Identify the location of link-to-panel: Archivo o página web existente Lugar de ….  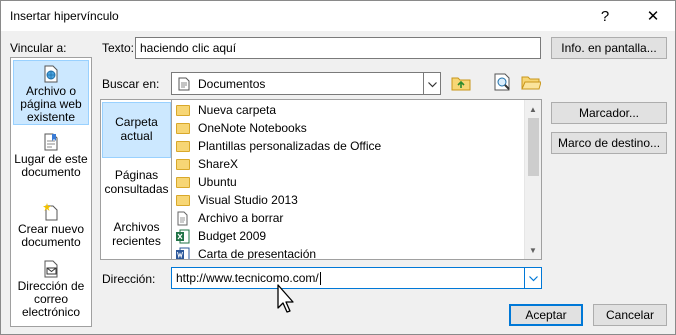
(51, 192).